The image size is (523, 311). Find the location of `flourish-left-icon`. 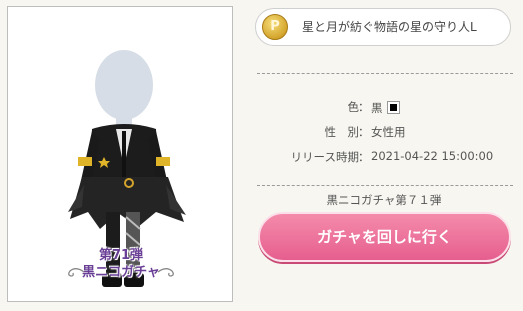

flourish-left-icon is located at coordinates (76, 272).